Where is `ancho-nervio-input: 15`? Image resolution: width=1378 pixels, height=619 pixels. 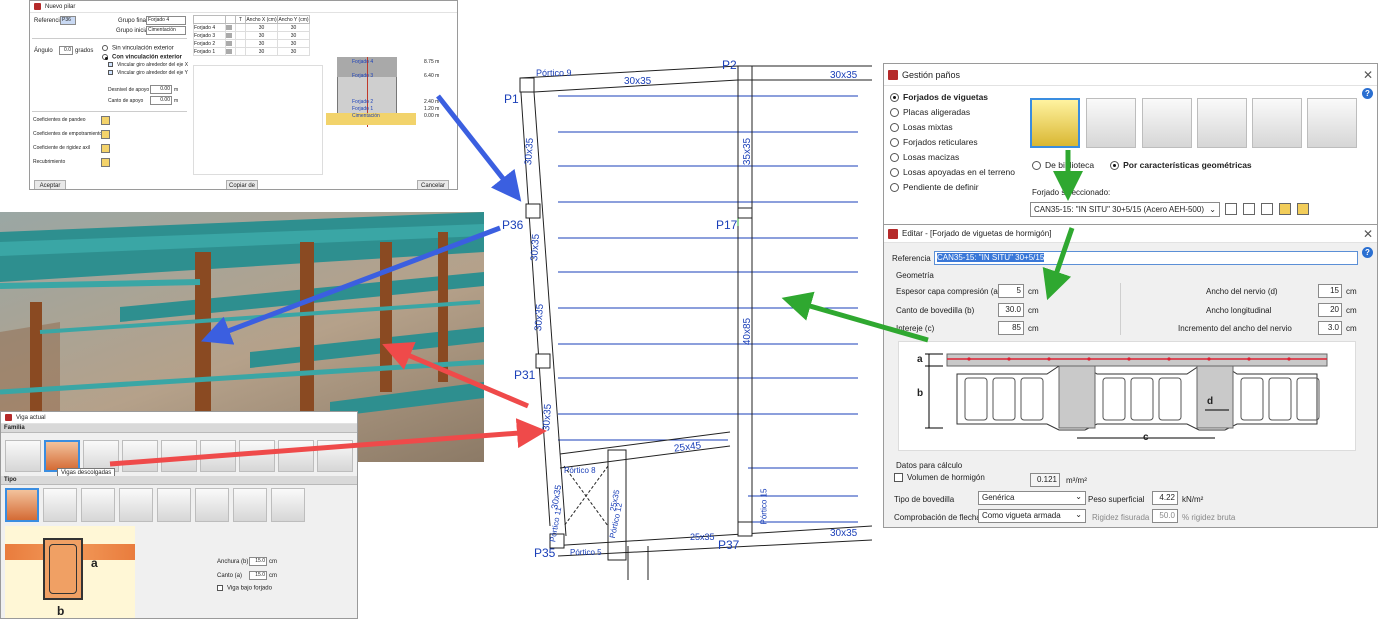
ancho-nervio-input: 15 is located at coordinates (1330, 291).